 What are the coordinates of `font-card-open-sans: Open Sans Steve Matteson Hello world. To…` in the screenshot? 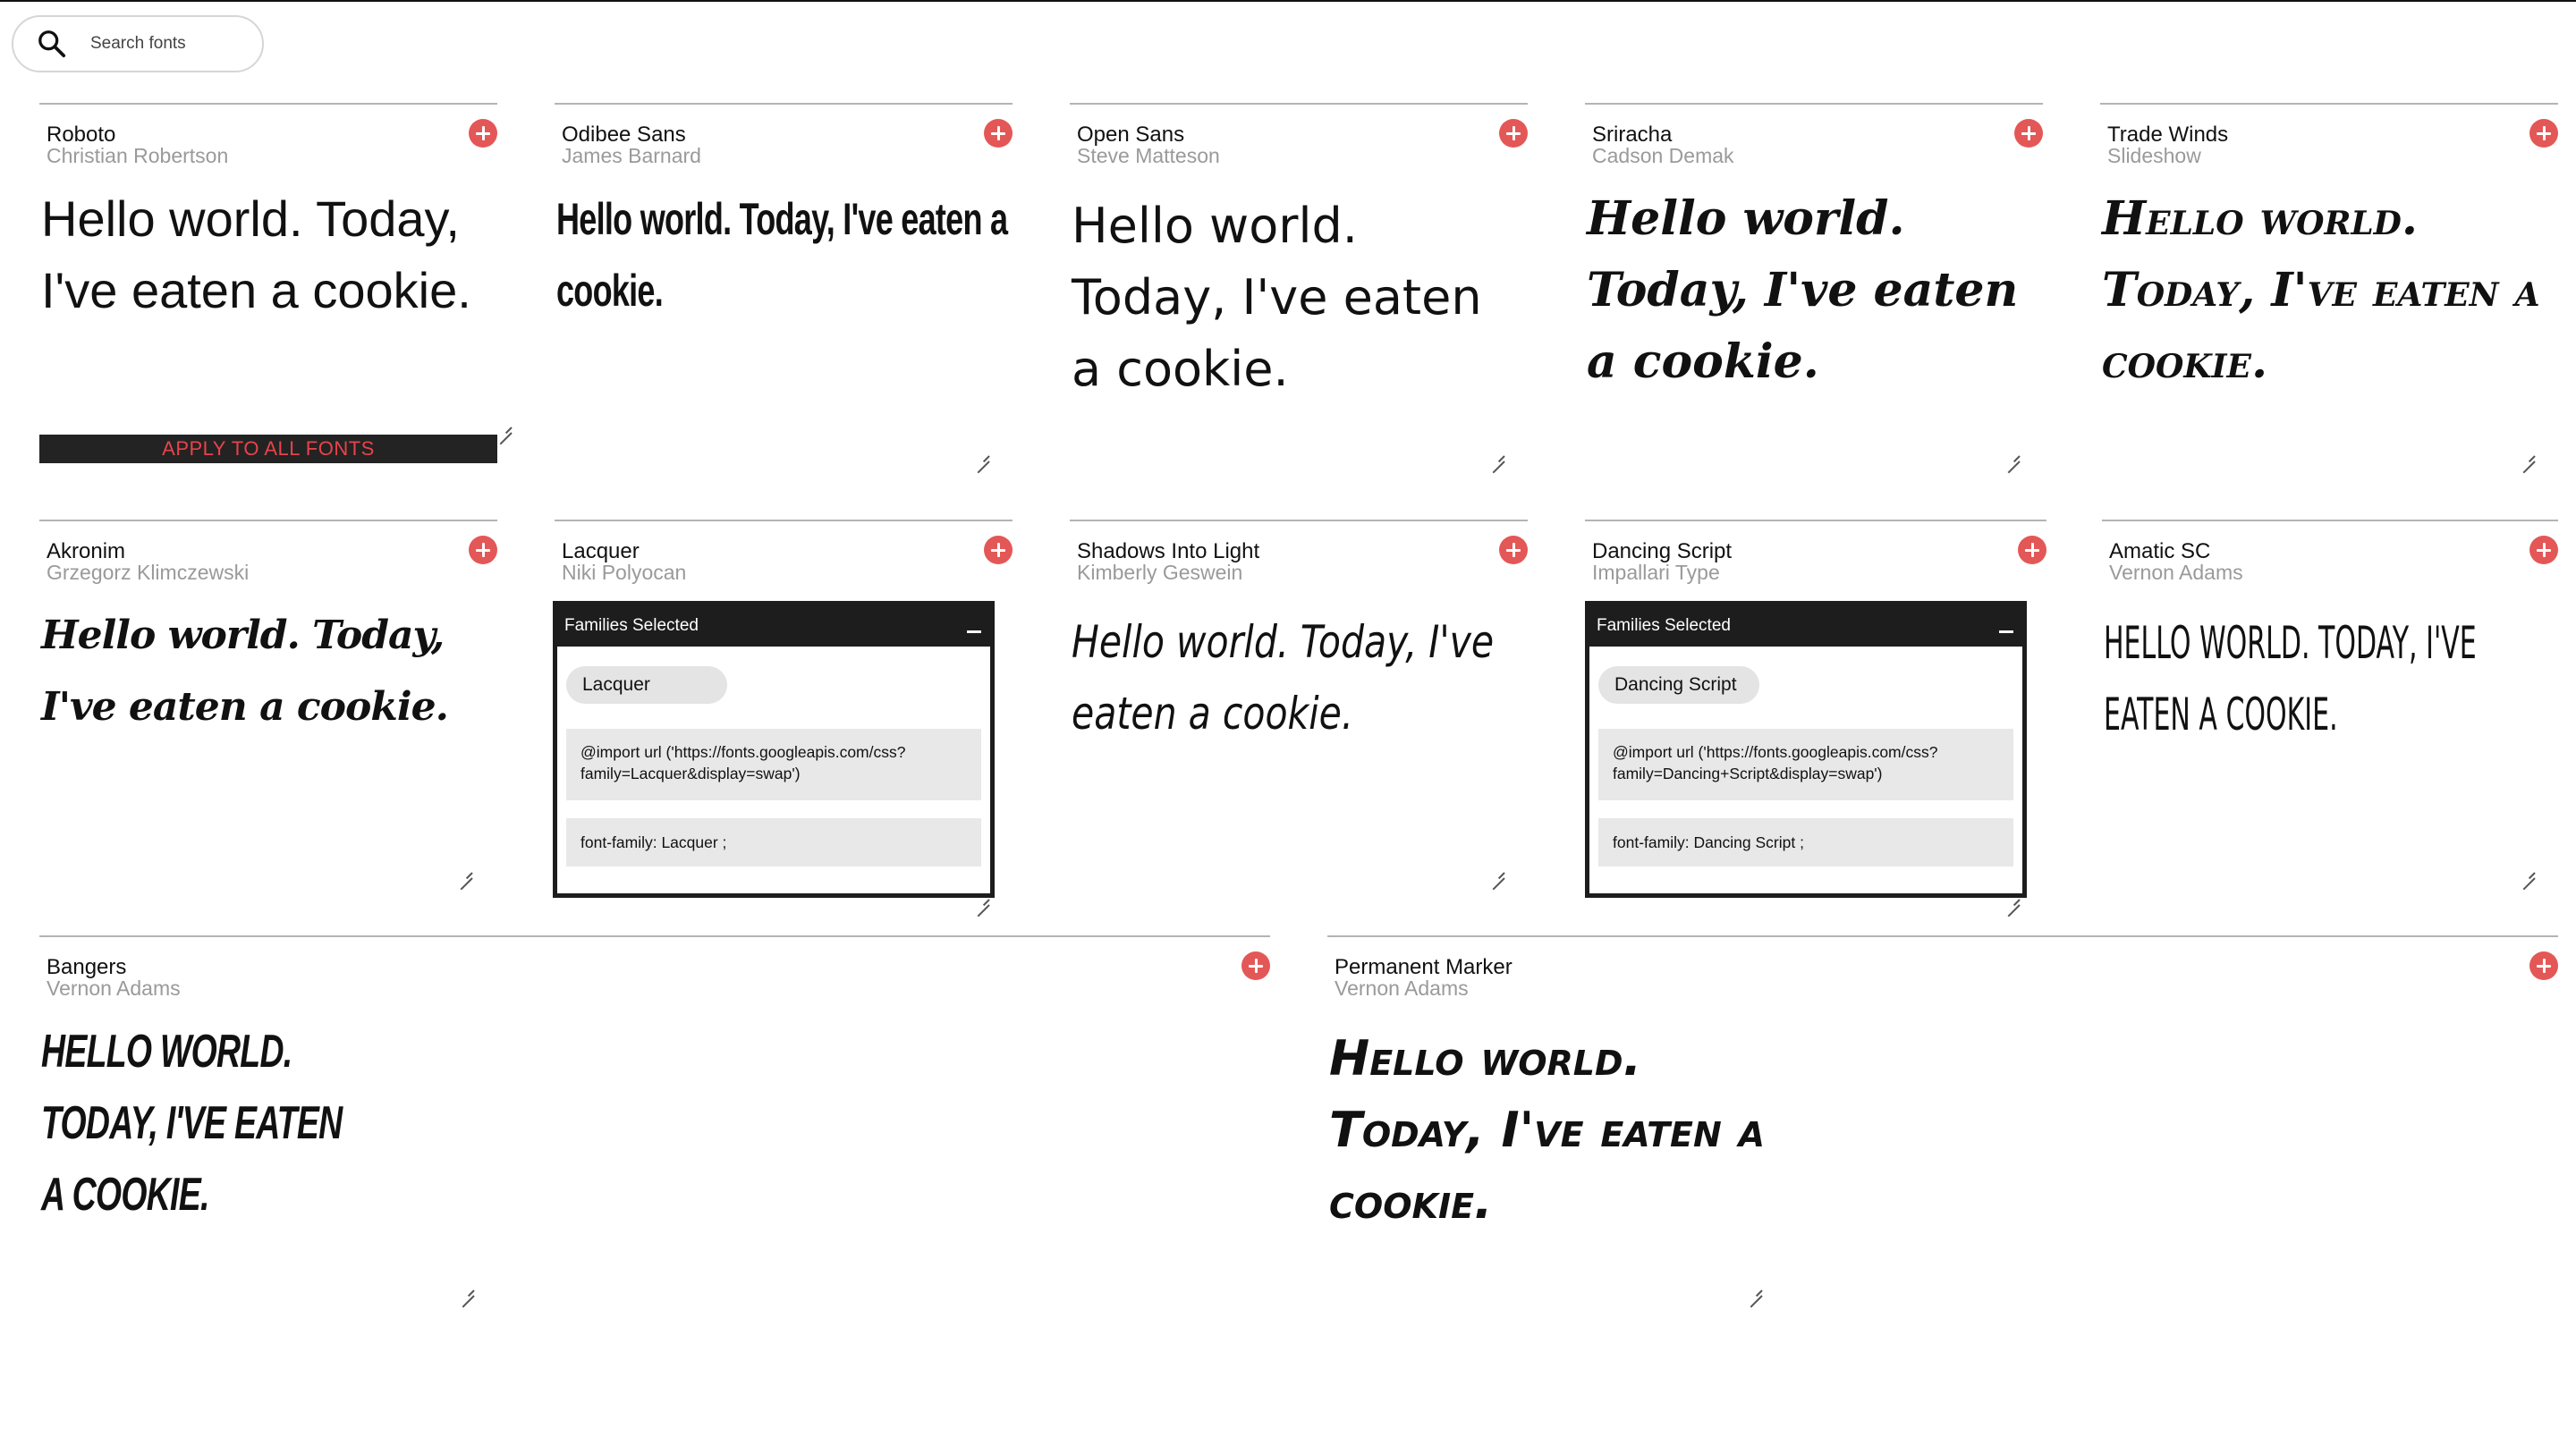 It's located at (1299, 282).